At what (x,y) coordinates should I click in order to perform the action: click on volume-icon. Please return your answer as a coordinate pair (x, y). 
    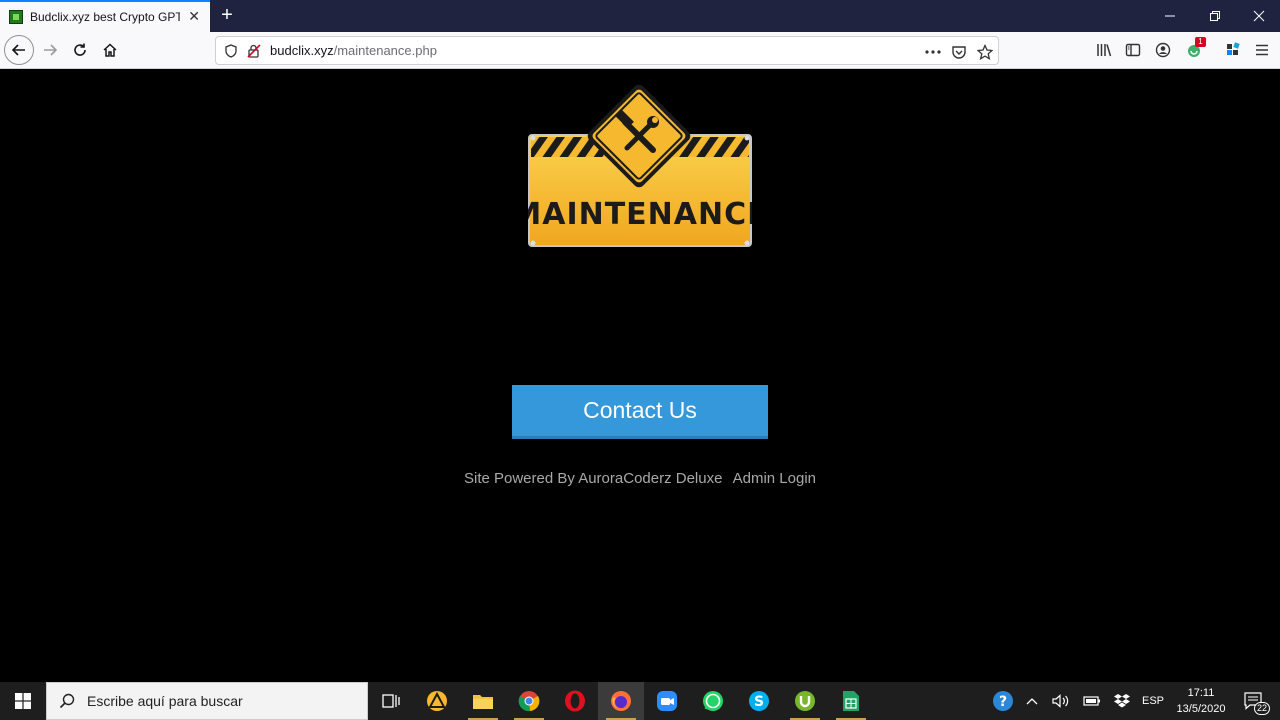
    Looking at the image, I should click on (1061, 701).